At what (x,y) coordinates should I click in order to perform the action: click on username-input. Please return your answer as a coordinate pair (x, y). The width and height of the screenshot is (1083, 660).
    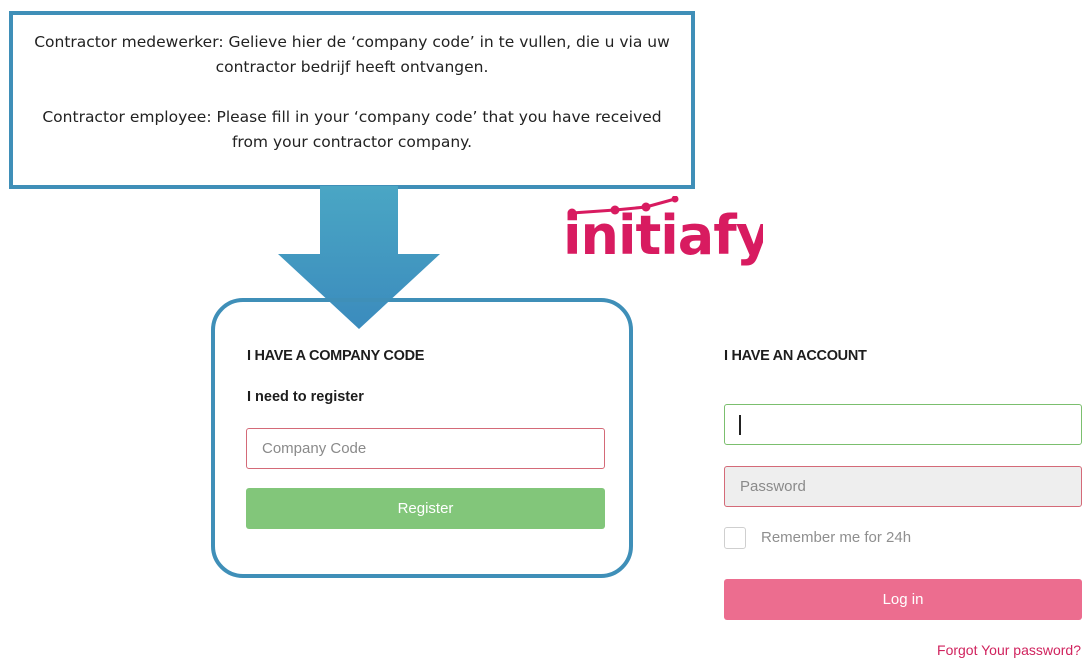
    Looking at the image, I should click on (903, 424).